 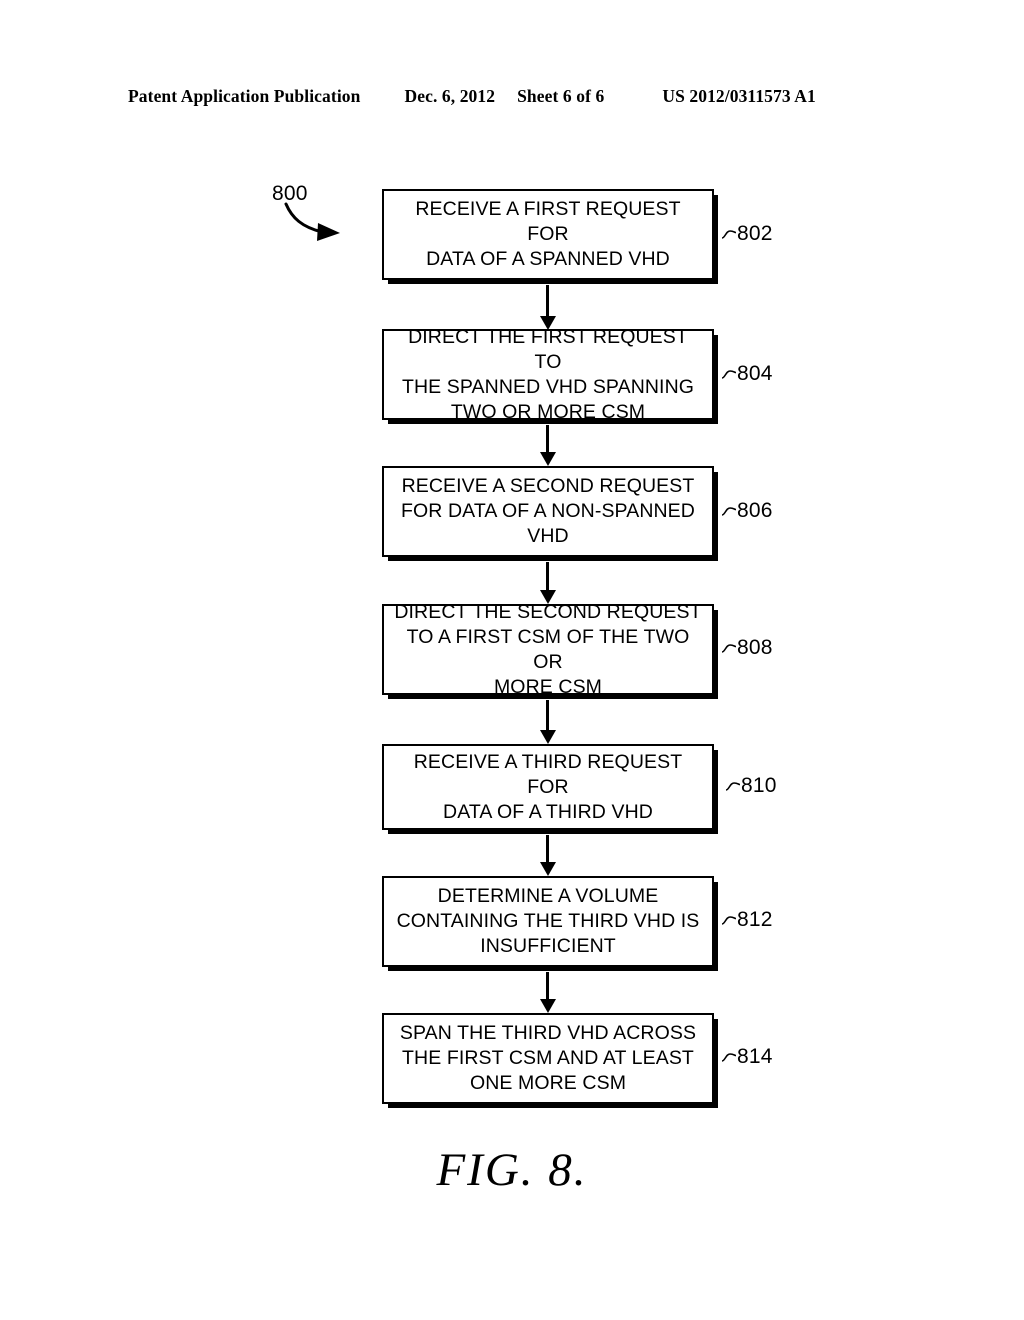 What do you see at coordinates (755, 647) in the screenshot?
I see `reference-numeral-808-text: 808` at bounding box center [755, 647].